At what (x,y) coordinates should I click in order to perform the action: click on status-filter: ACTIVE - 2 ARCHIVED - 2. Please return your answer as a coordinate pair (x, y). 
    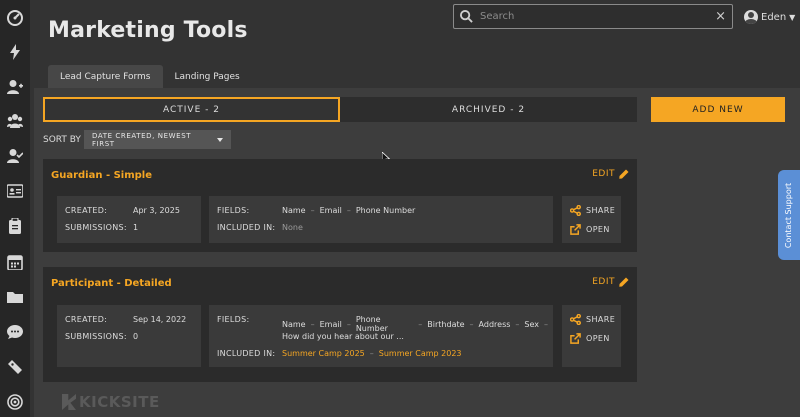
    Looking at the image, I should click on (340, 109).